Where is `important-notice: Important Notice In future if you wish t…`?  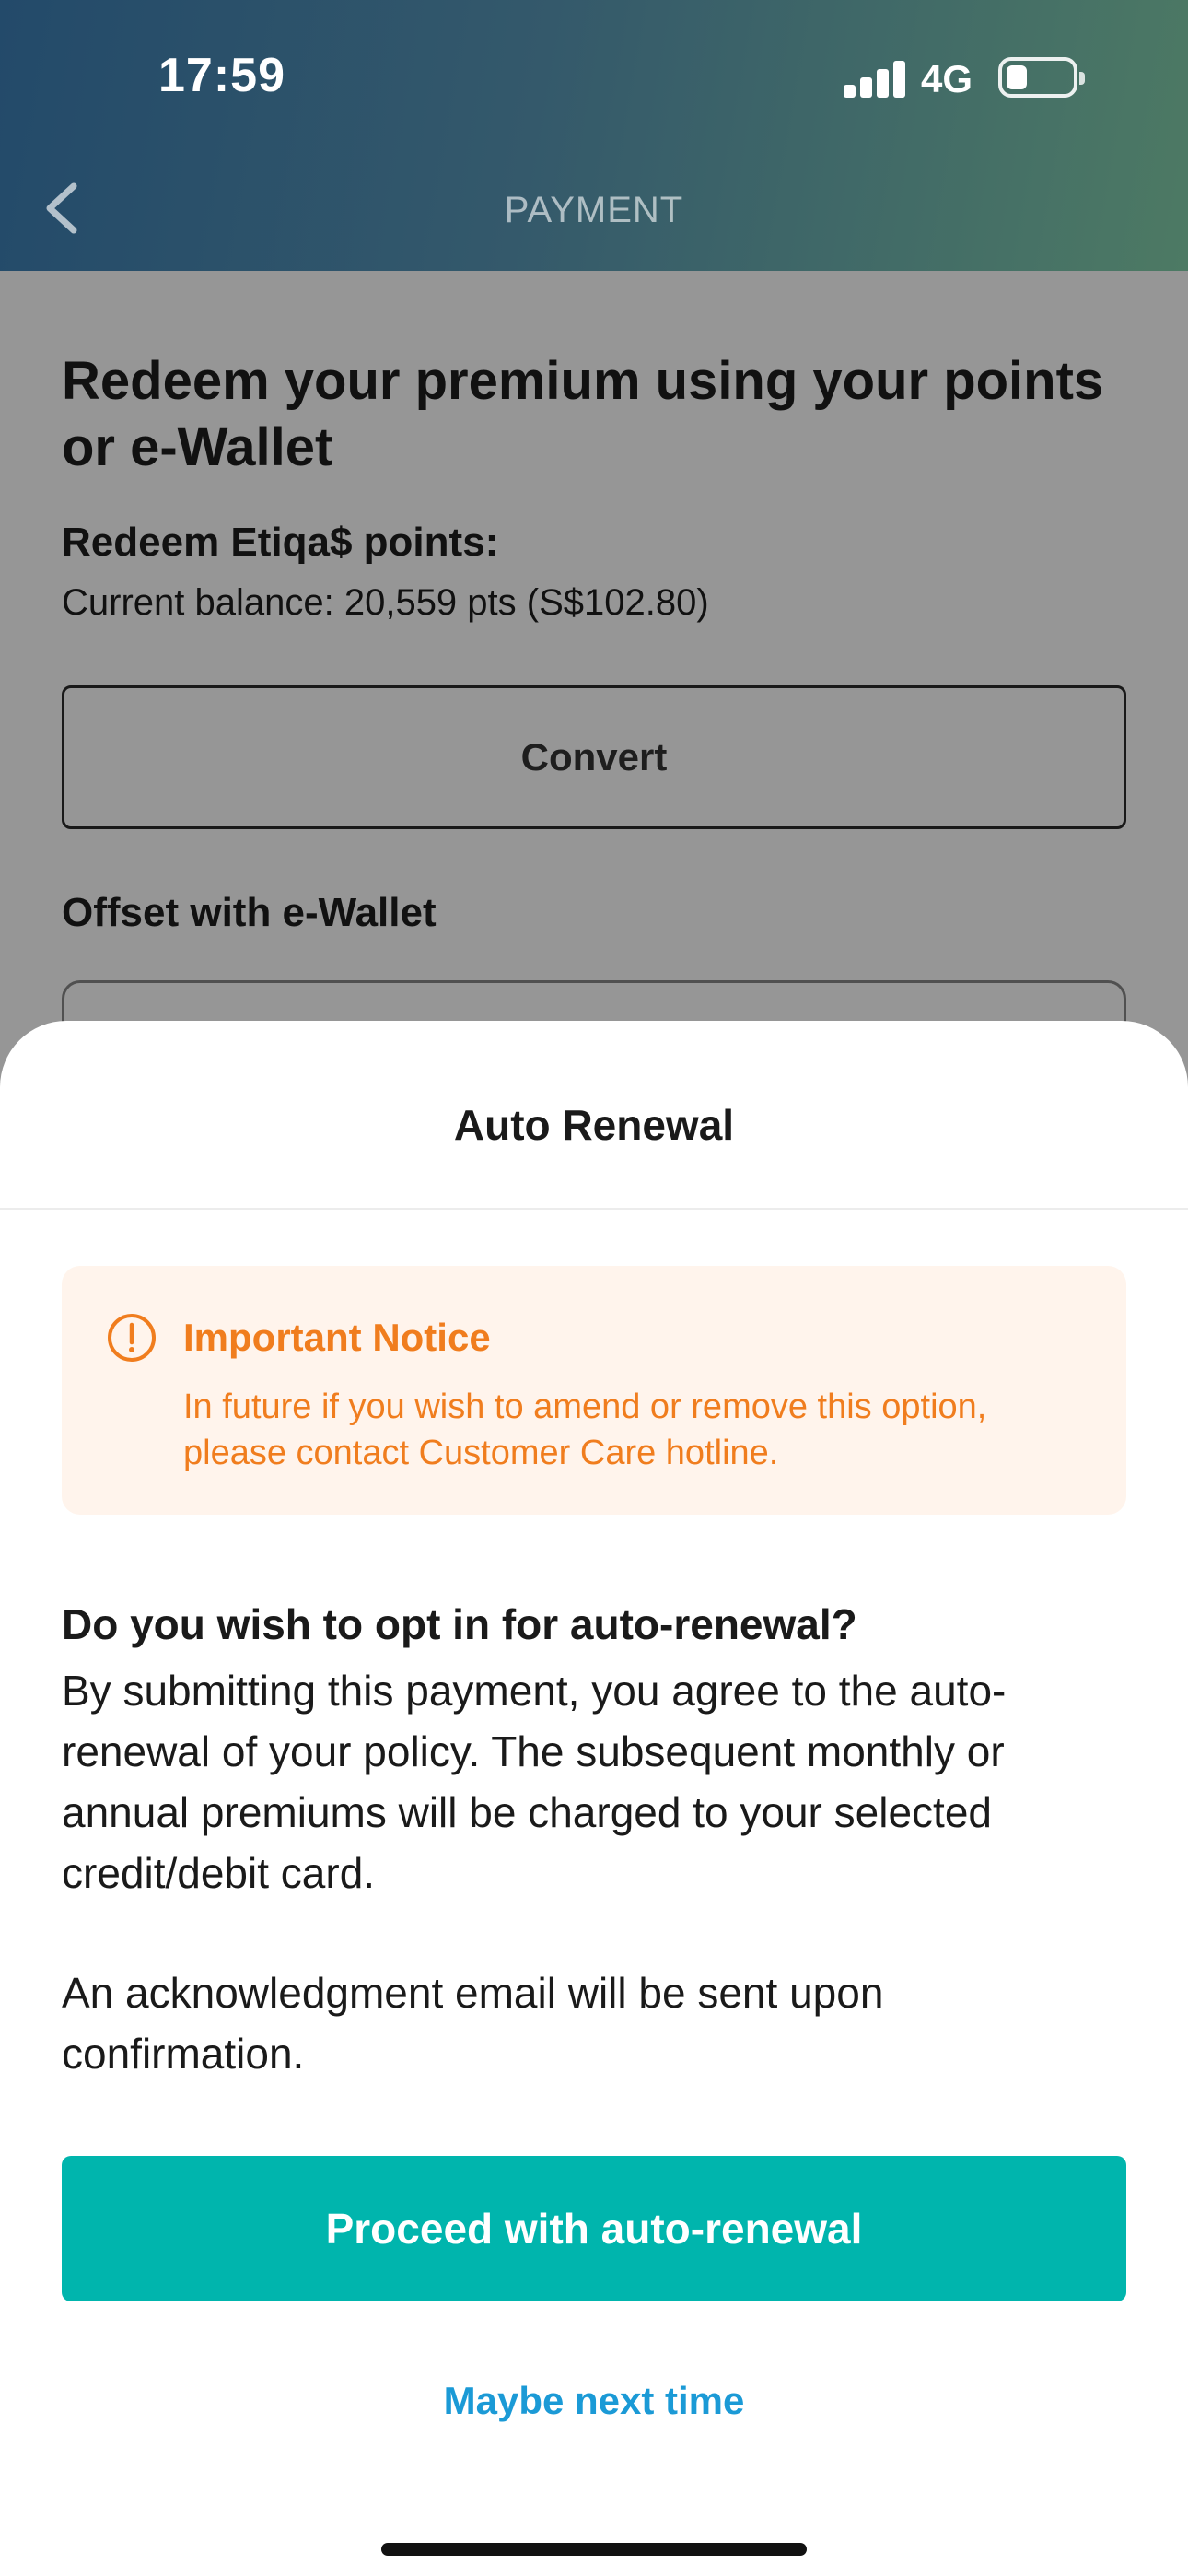
important-notice: Important Notice In future if you wish t… is located at coordinates (594, 1390).